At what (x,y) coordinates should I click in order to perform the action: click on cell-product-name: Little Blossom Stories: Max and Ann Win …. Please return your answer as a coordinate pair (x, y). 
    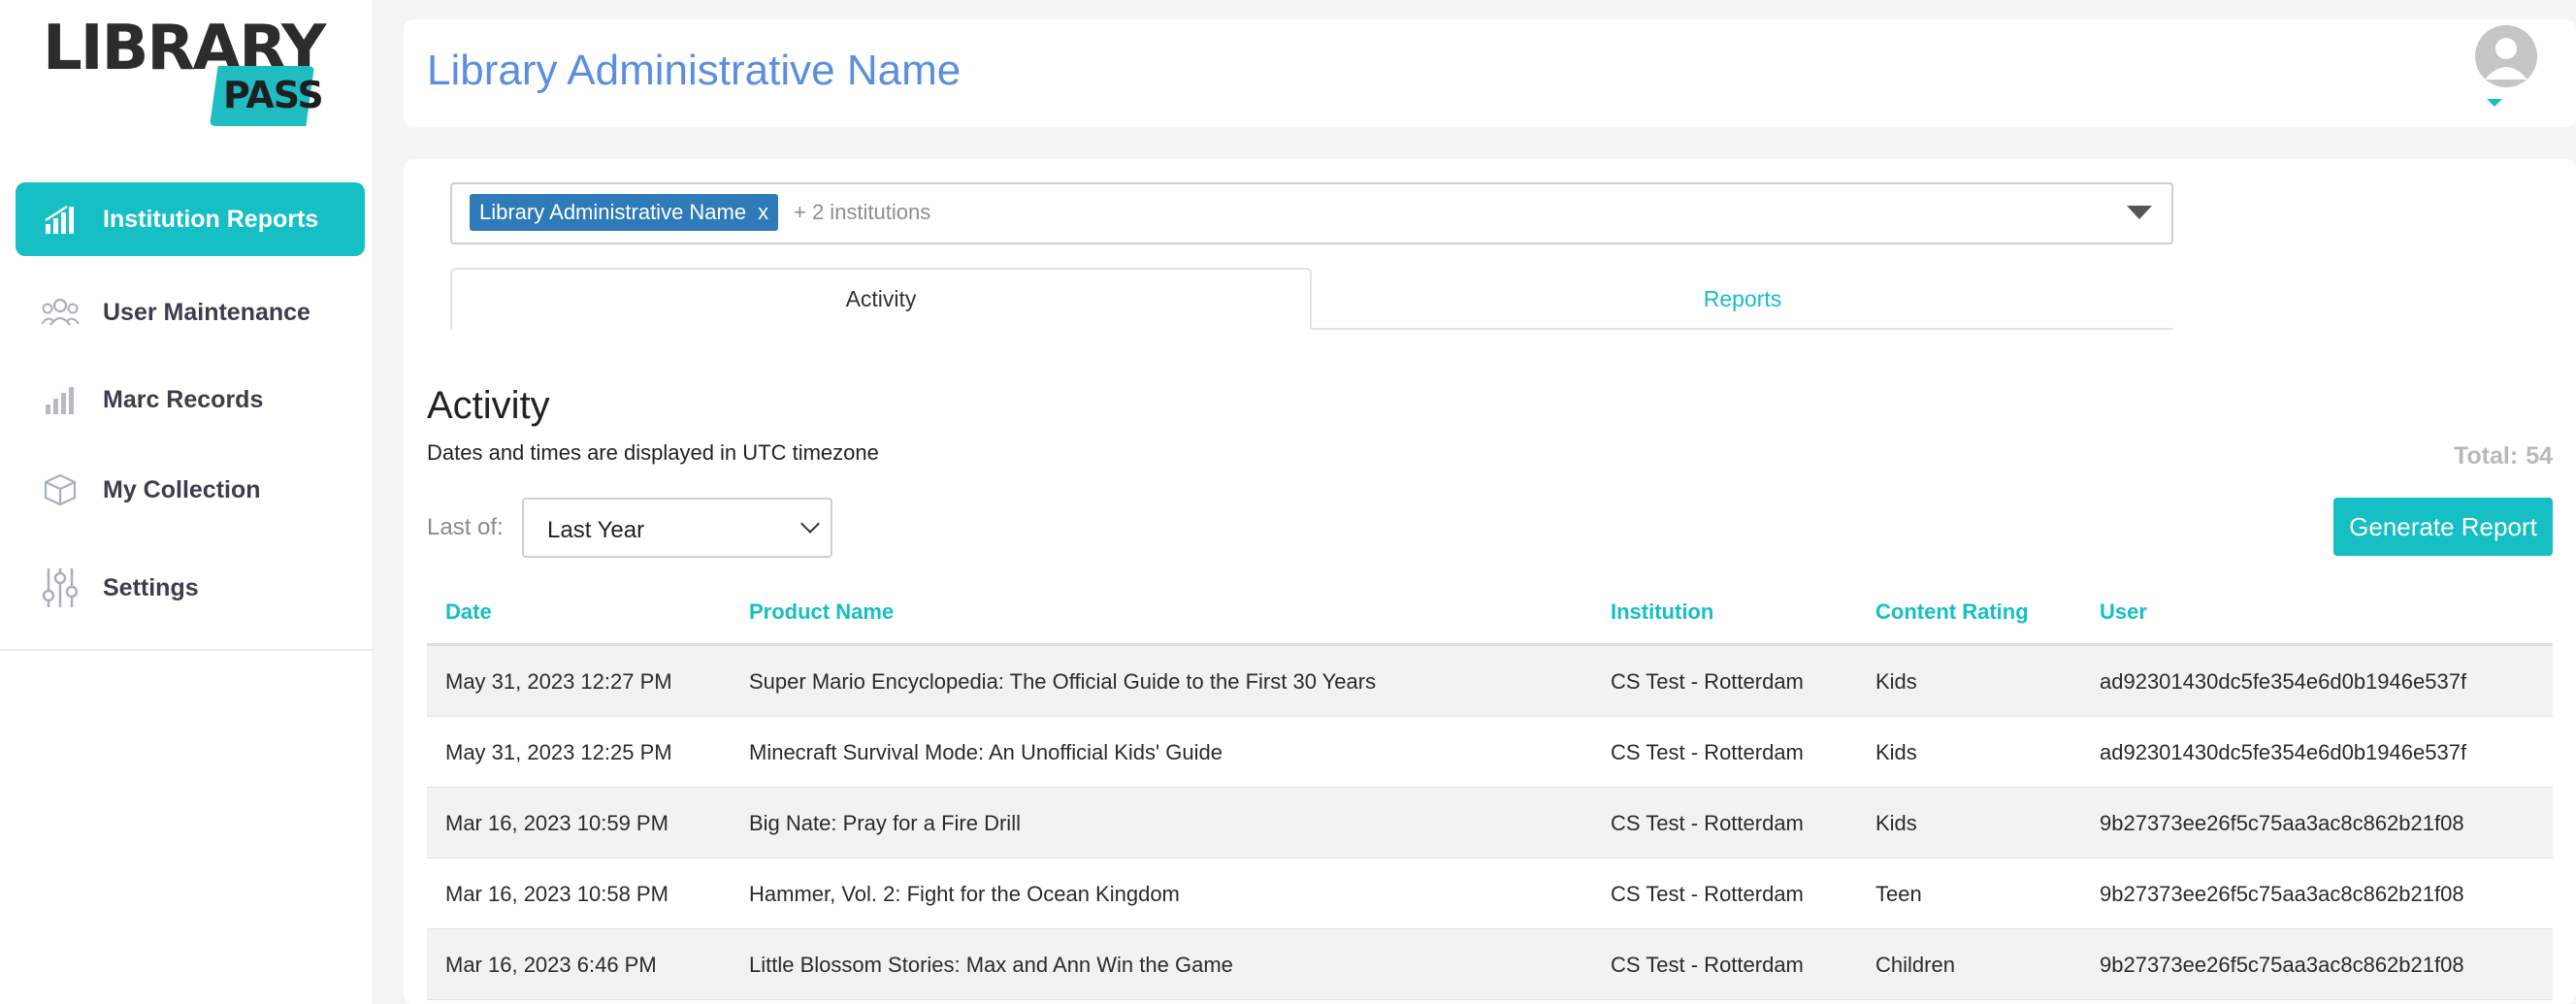
    Looking at the image, I should click on (991, 965).